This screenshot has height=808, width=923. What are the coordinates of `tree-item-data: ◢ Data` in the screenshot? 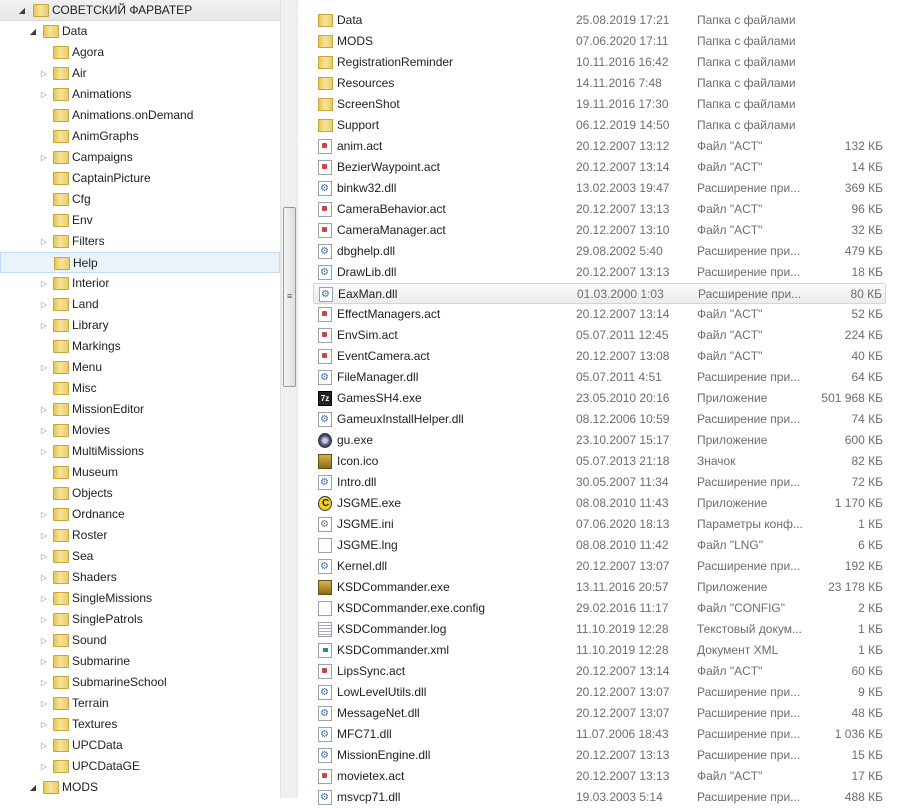 It's located at (140, 31).